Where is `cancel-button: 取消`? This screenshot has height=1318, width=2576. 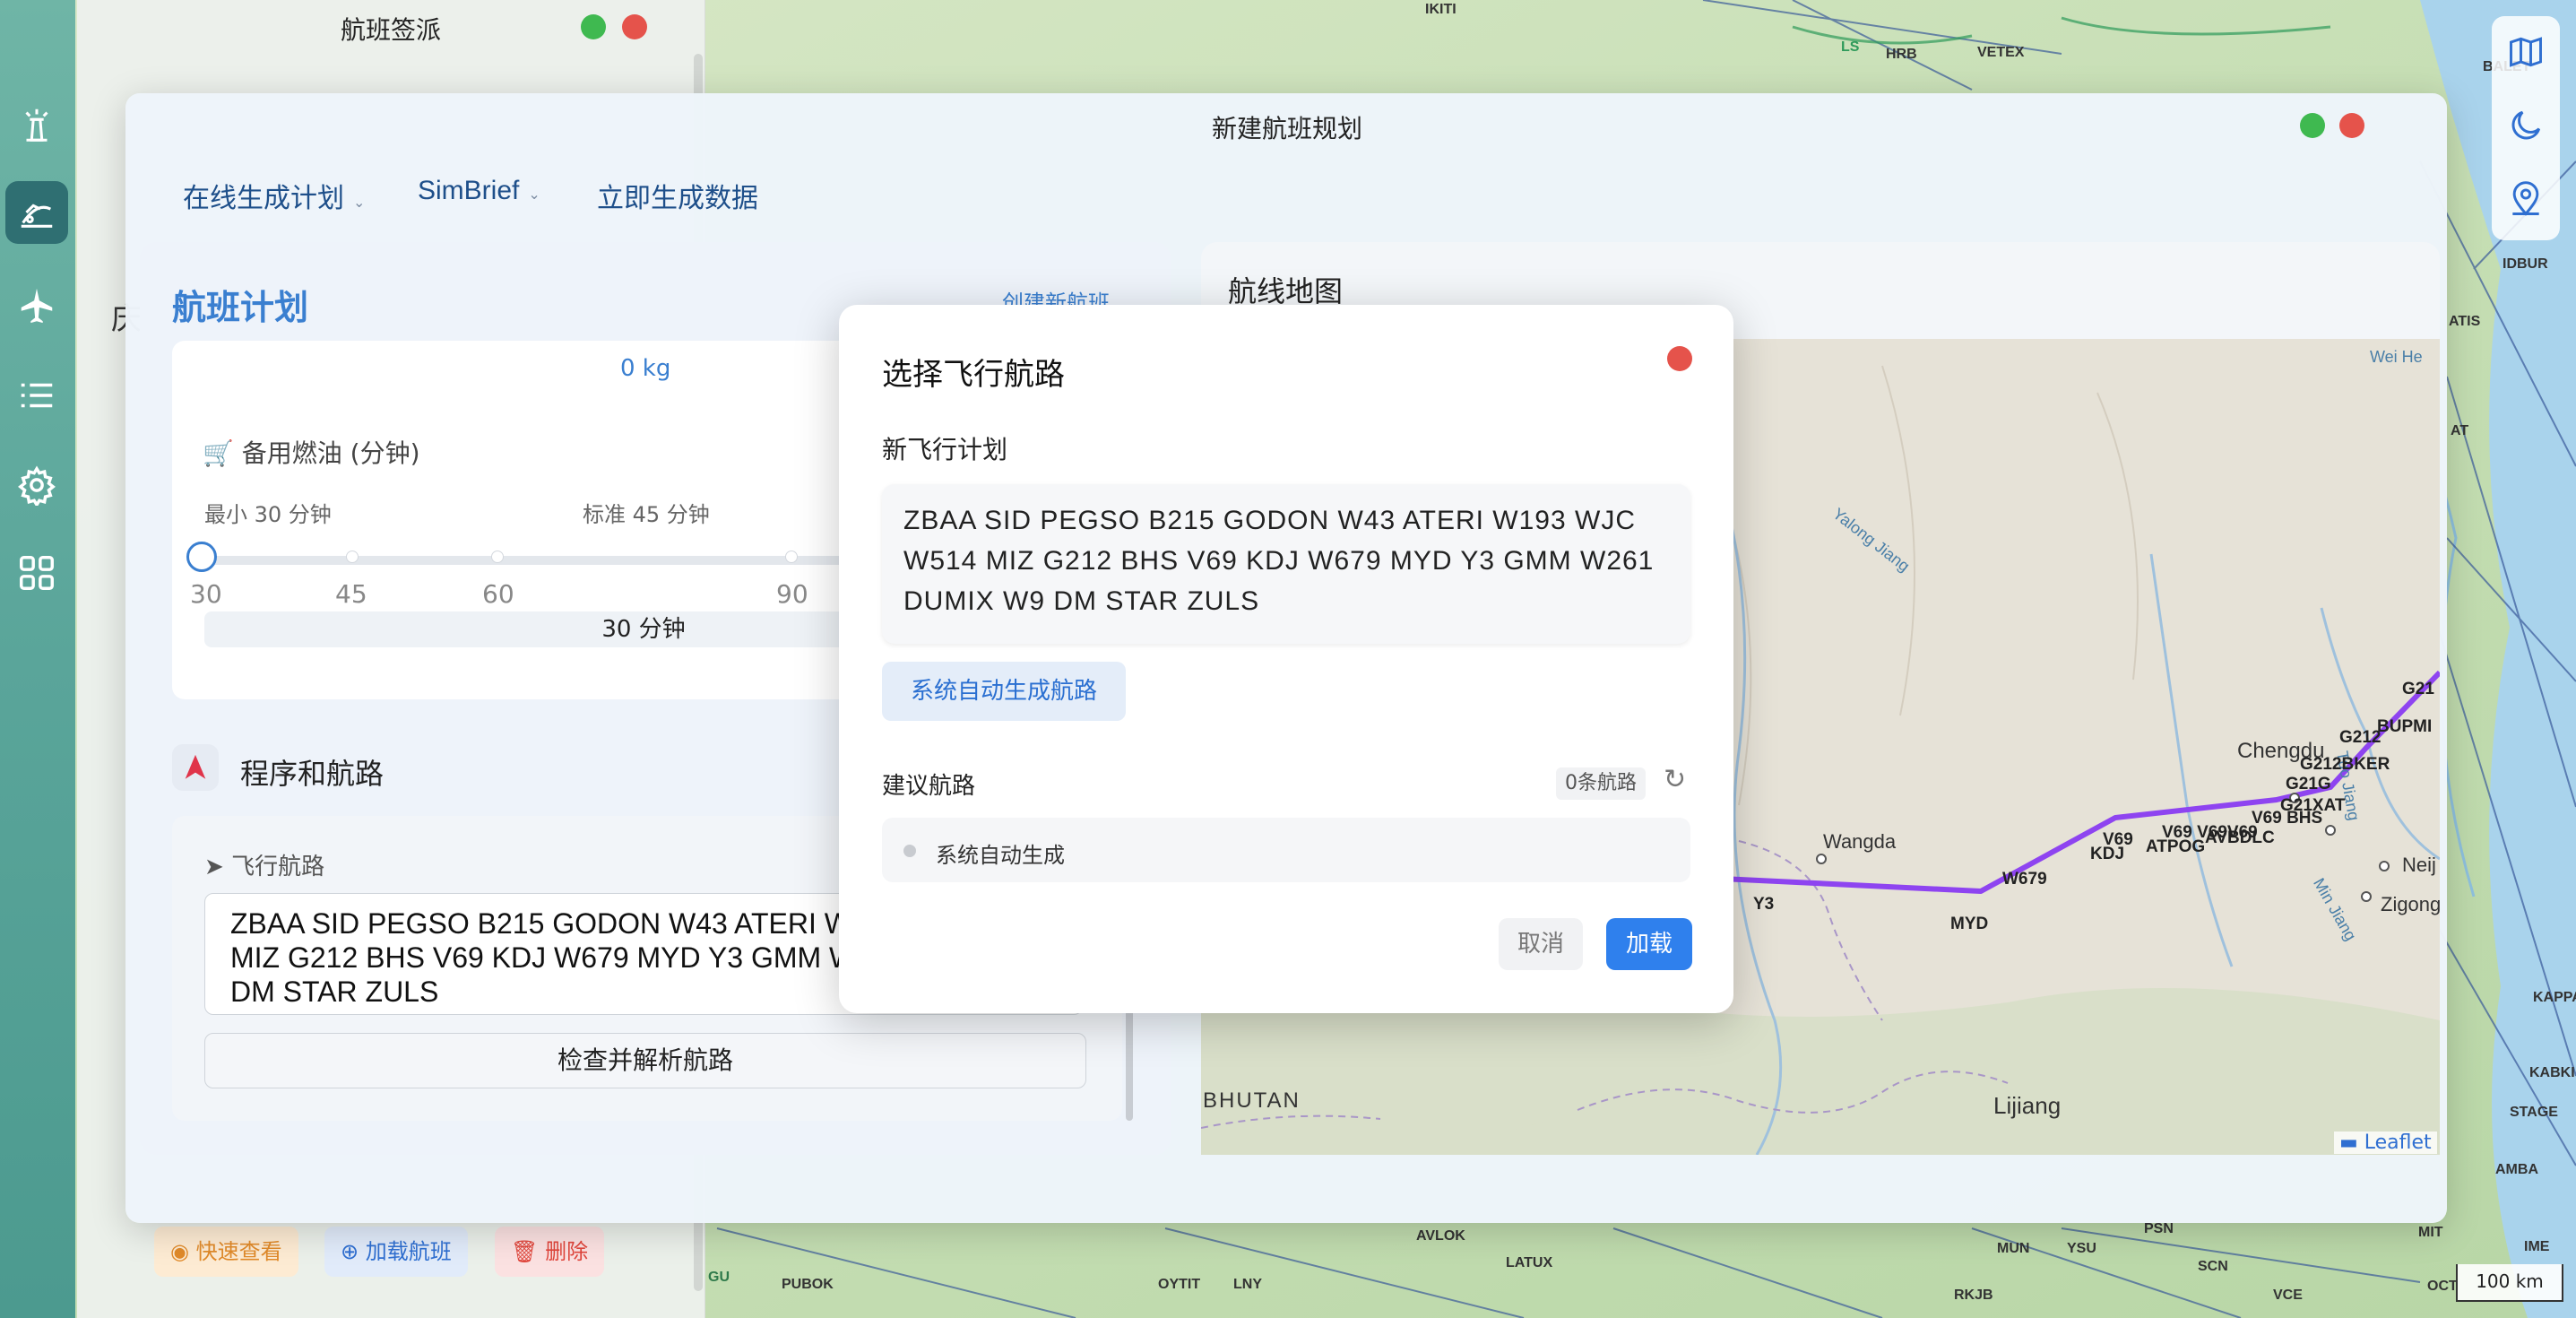 cancel-button: 取消 is located at coordinates (1541, 944).